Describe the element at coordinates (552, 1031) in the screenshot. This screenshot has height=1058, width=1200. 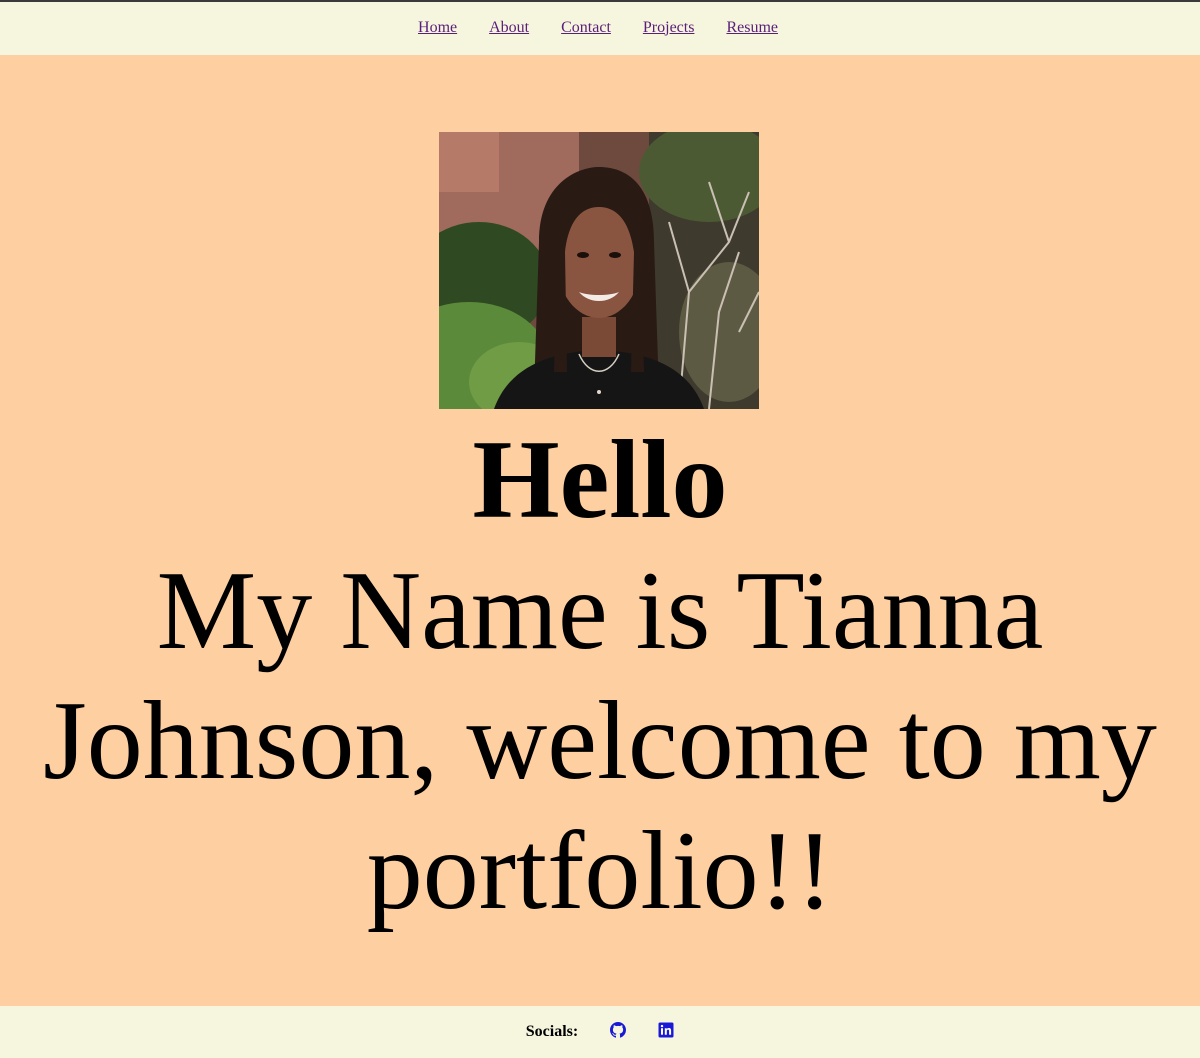
I see `socials-label: Socials:` at that location.